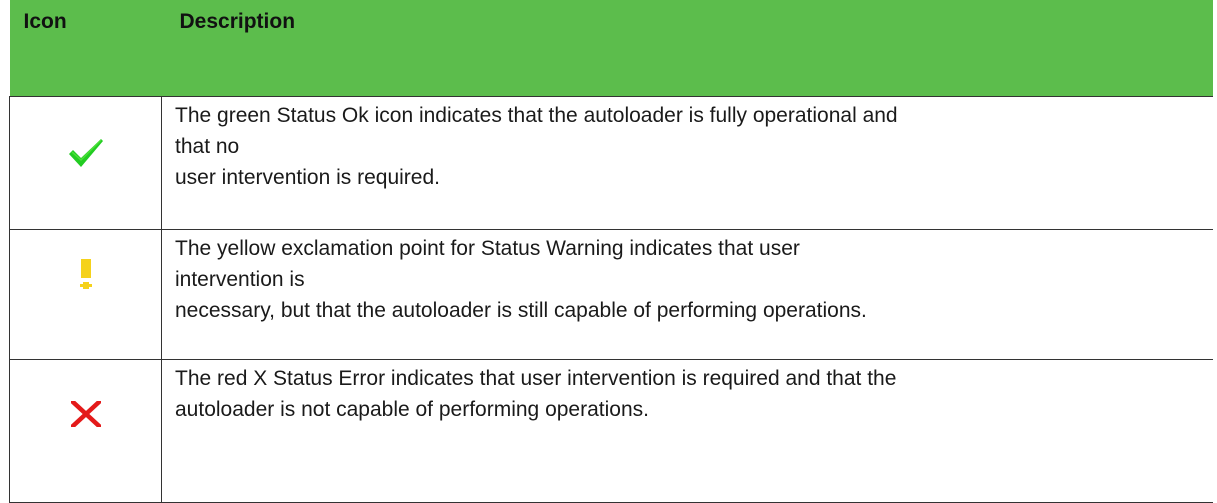  What do you see at coordinates (85, 152) in the screenshot?
I see `checkmark-icon` at bounding box center [85, 152].